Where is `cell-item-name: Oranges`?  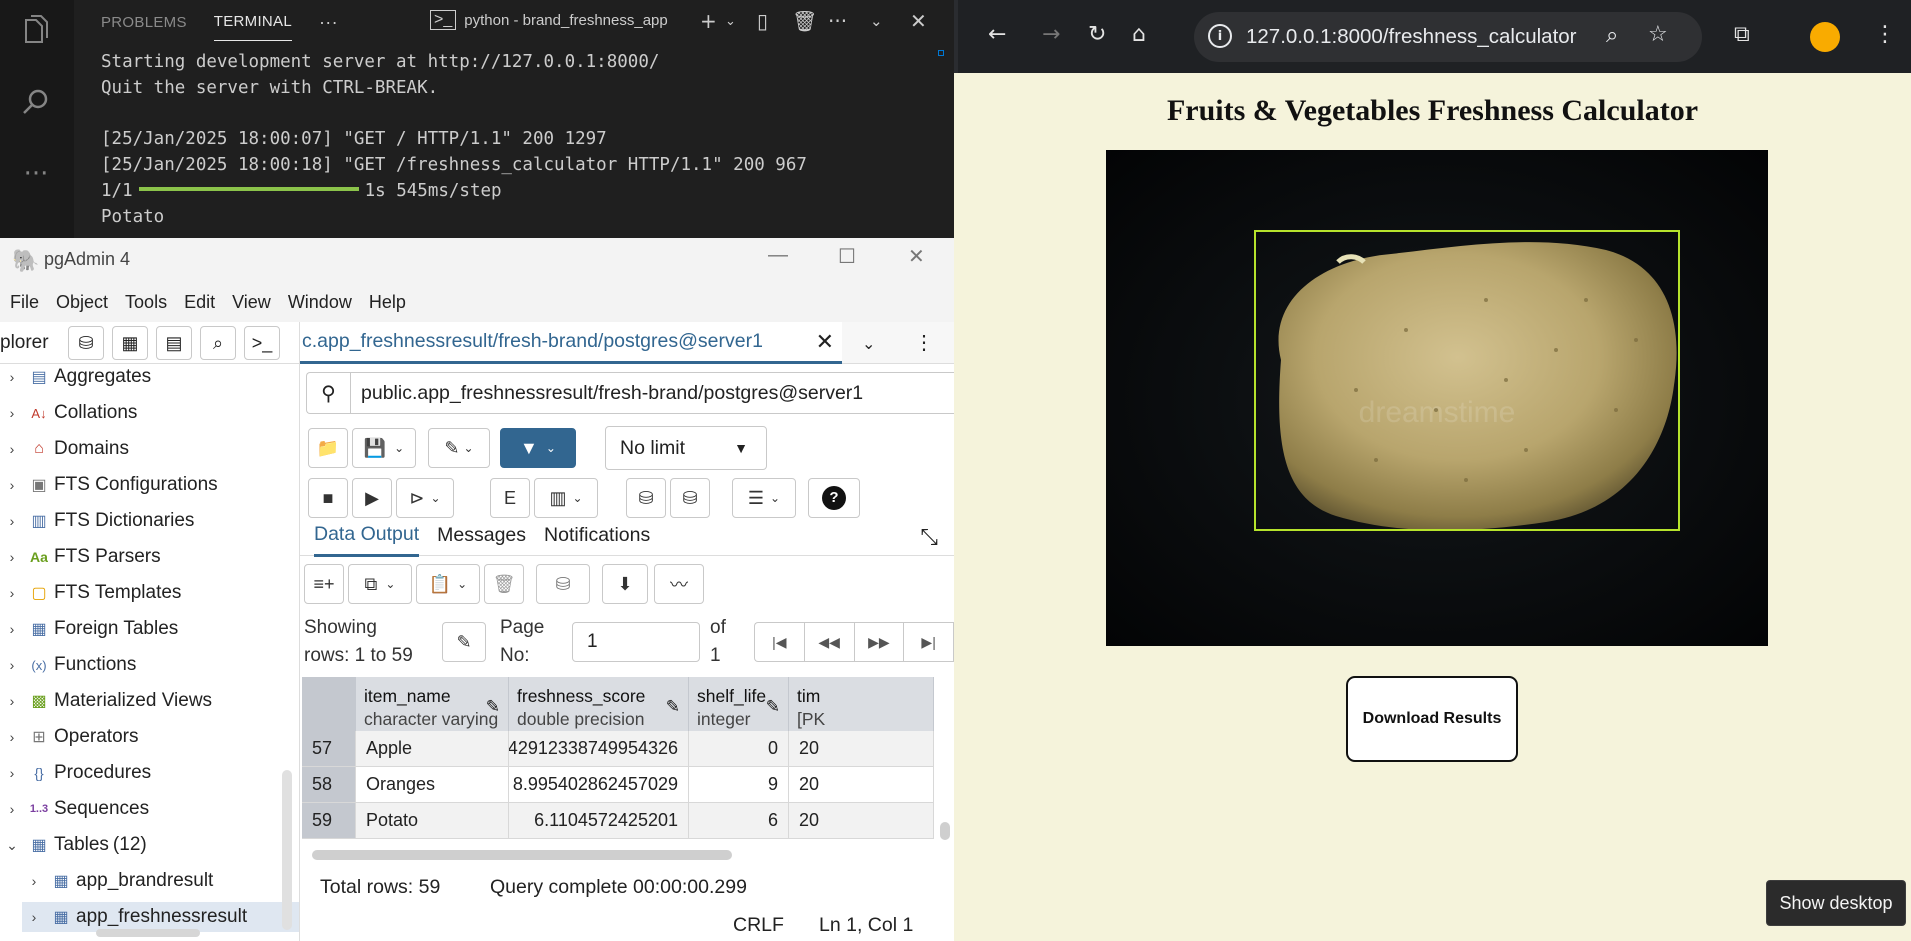
cell-item-name: Oranges is located at coordinates (432, 785).